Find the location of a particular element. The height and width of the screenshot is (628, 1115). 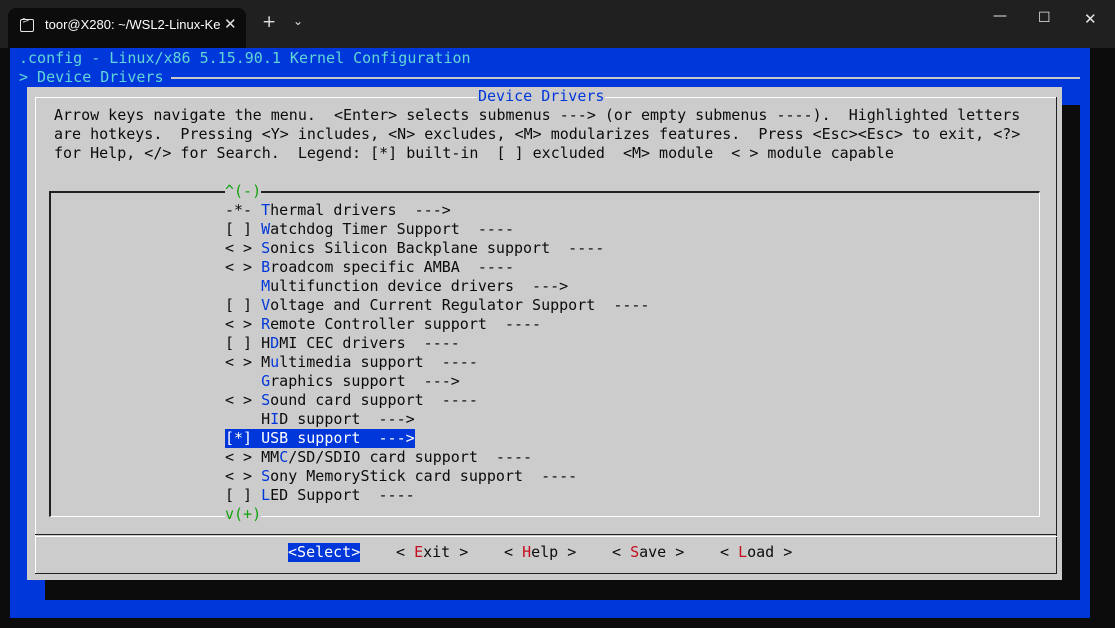

menu-item: HID support ---> is located at coordinates (320, 419).